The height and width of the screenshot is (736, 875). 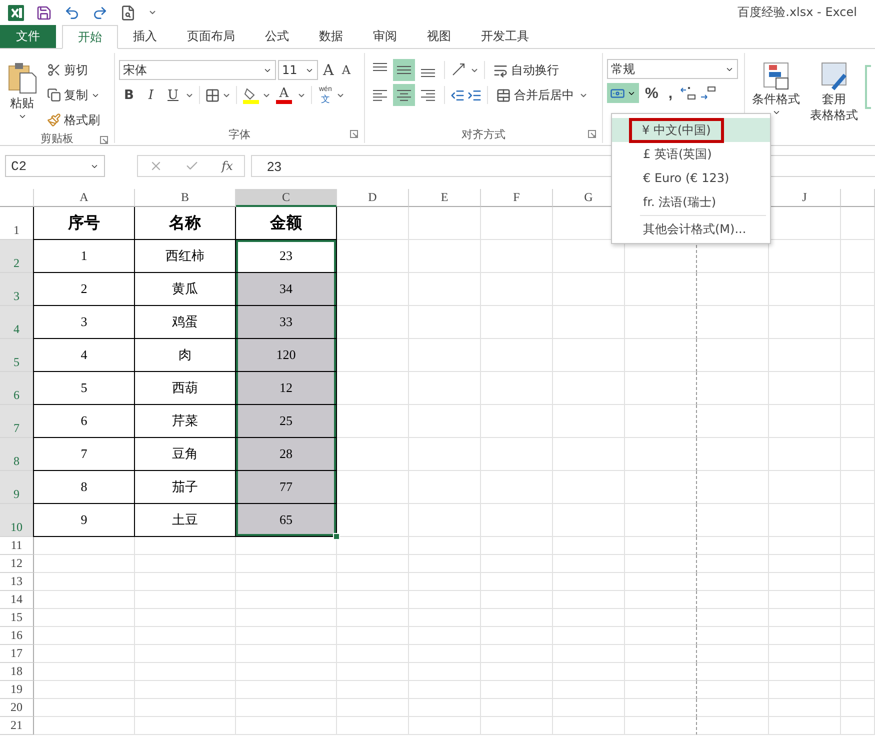 I want to click on save-icon, so click(x=44, y=12).